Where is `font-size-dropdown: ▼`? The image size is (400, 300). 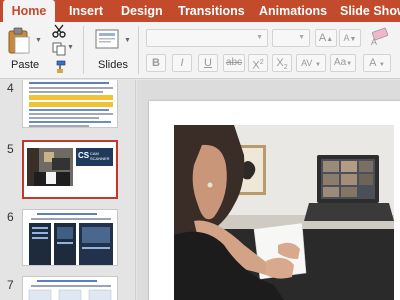
font-size-dropdown: ▼ is located at coordinates (291, 38).